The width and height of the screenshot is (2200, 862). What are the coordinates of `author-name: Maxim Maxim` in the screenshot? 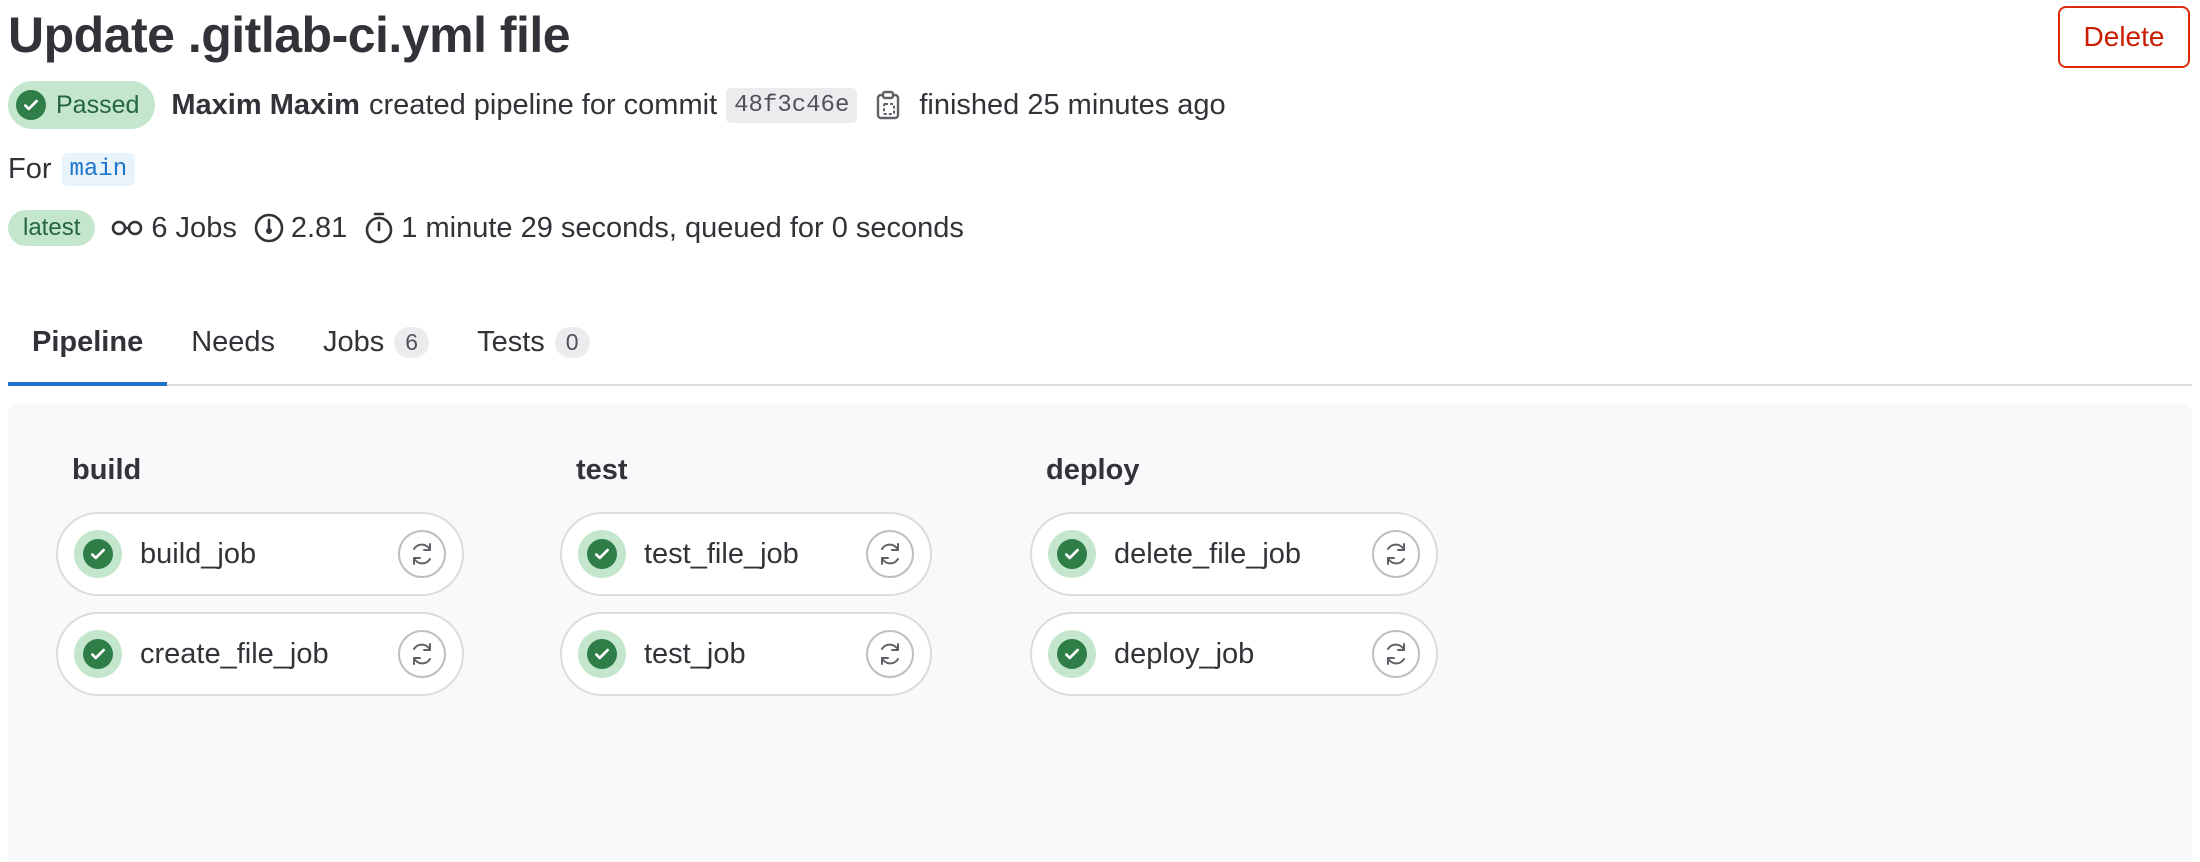 It's located at (265, 105).